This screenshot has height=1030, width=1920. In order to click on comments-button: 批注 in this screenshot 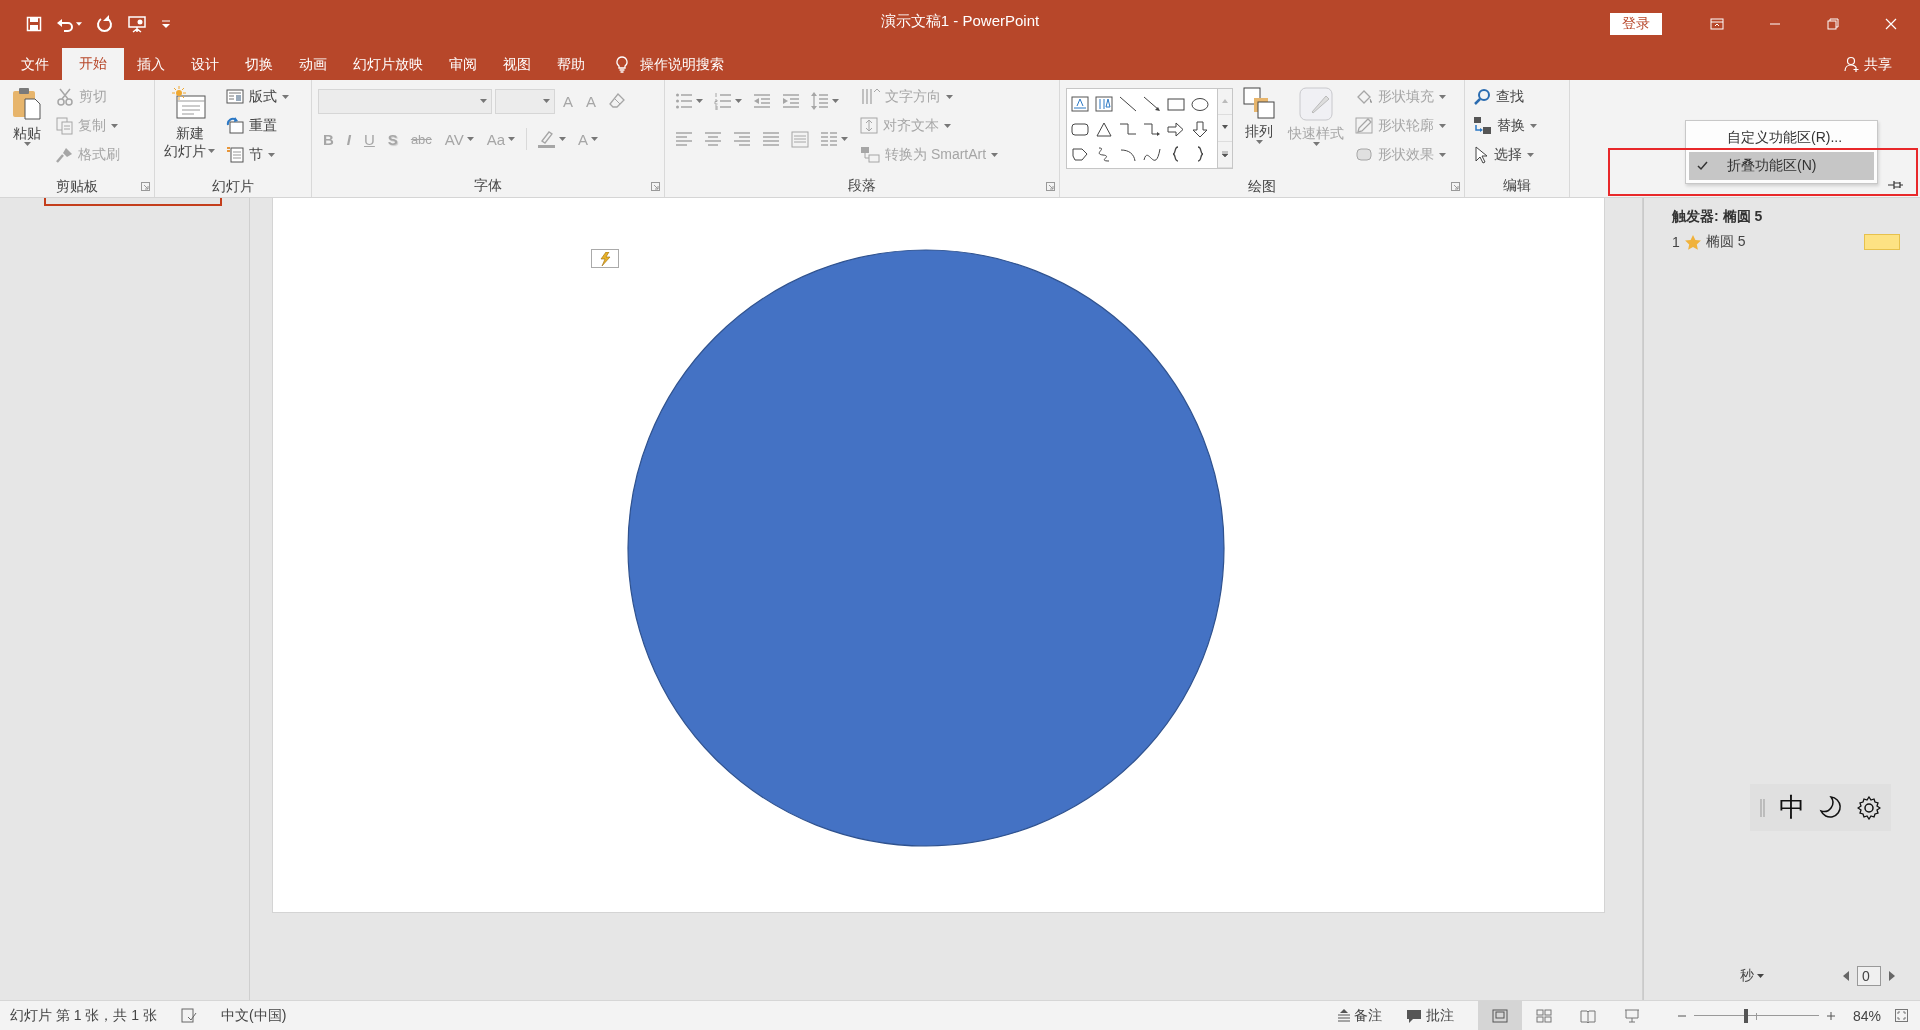, I will do `click(1429, 1015)`.